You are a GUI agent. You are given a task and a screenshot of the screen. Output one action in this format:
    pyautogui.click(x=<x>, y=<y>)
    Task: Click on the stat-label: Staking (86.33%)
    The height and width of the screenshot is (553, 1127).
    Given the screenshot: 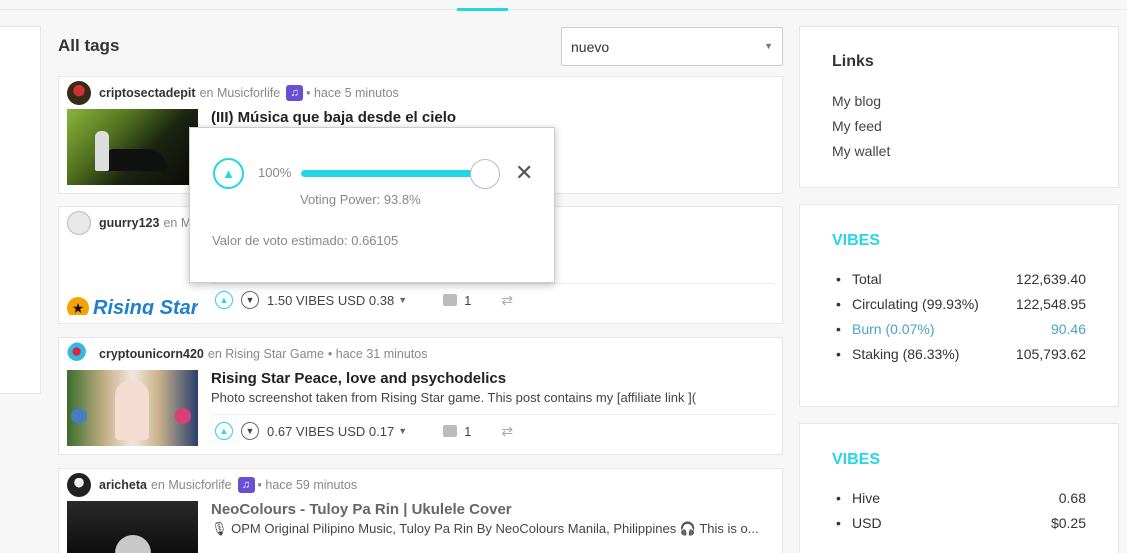 What is the action you would take?
    pyautogui.click(x=906, y=354)
    